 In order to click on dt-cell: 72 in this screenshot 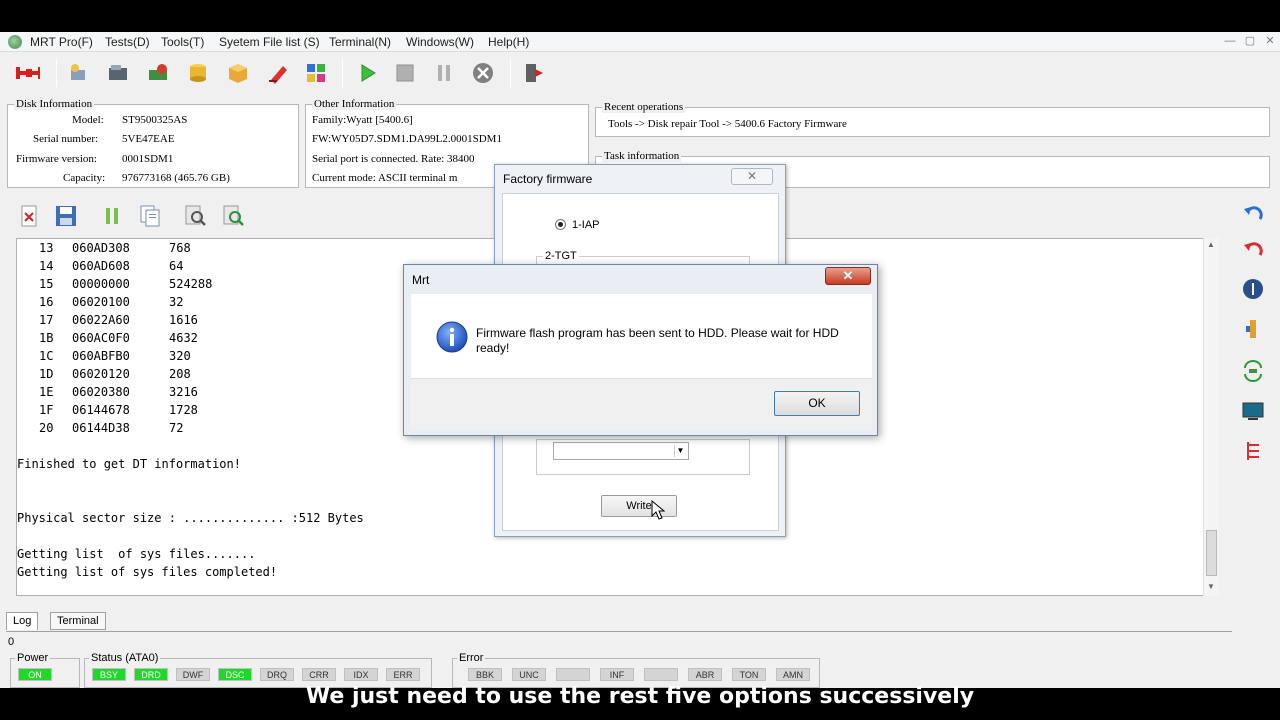, I will do `click(176, 428)`.